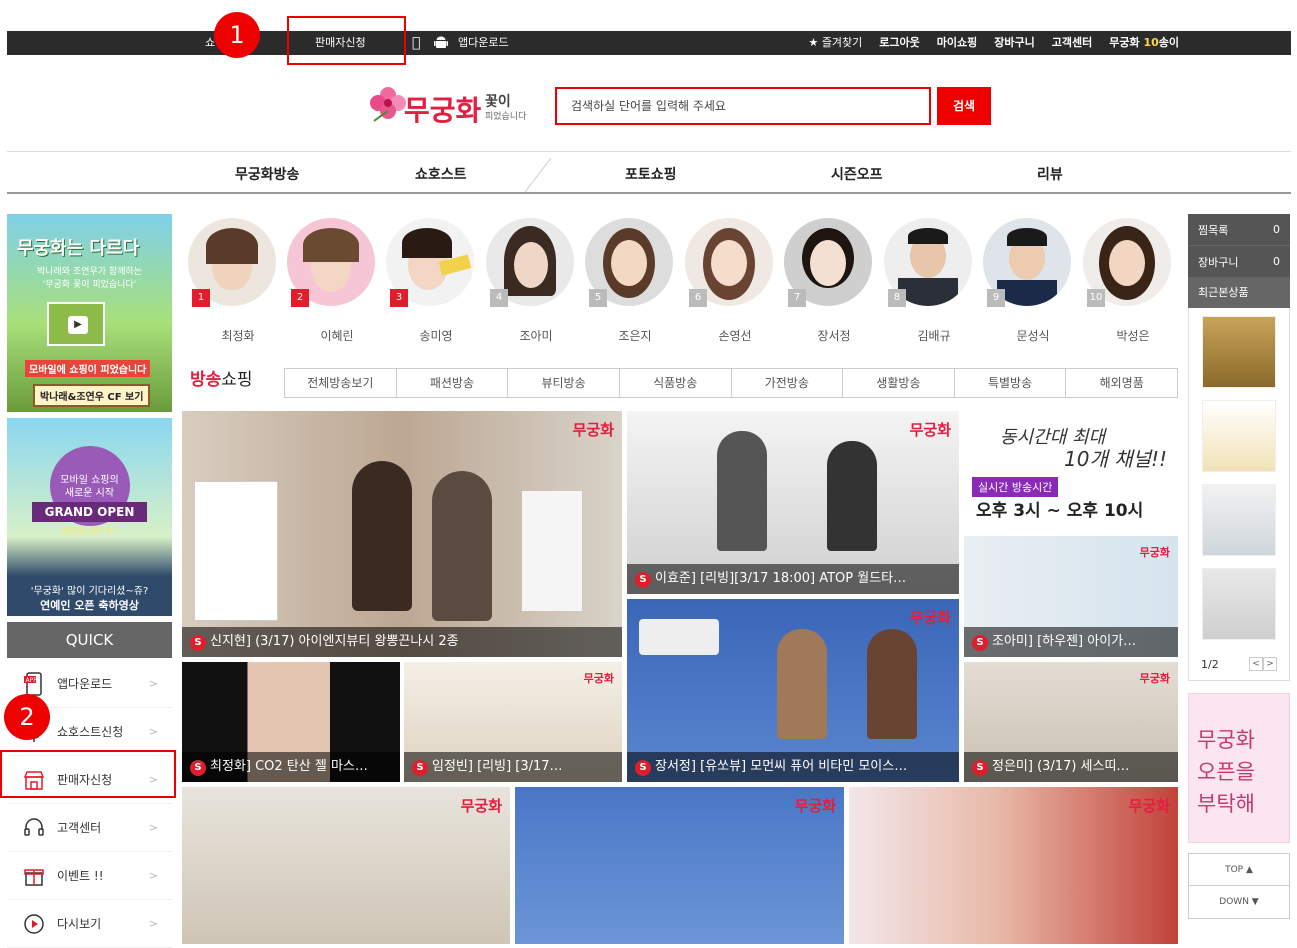 This screenshot has height=948, width=1297. What do you see at coordinates (1050, 174) in the screenshot?
I see `nav-review: 리뷰` at bounding box center [1050, 174].